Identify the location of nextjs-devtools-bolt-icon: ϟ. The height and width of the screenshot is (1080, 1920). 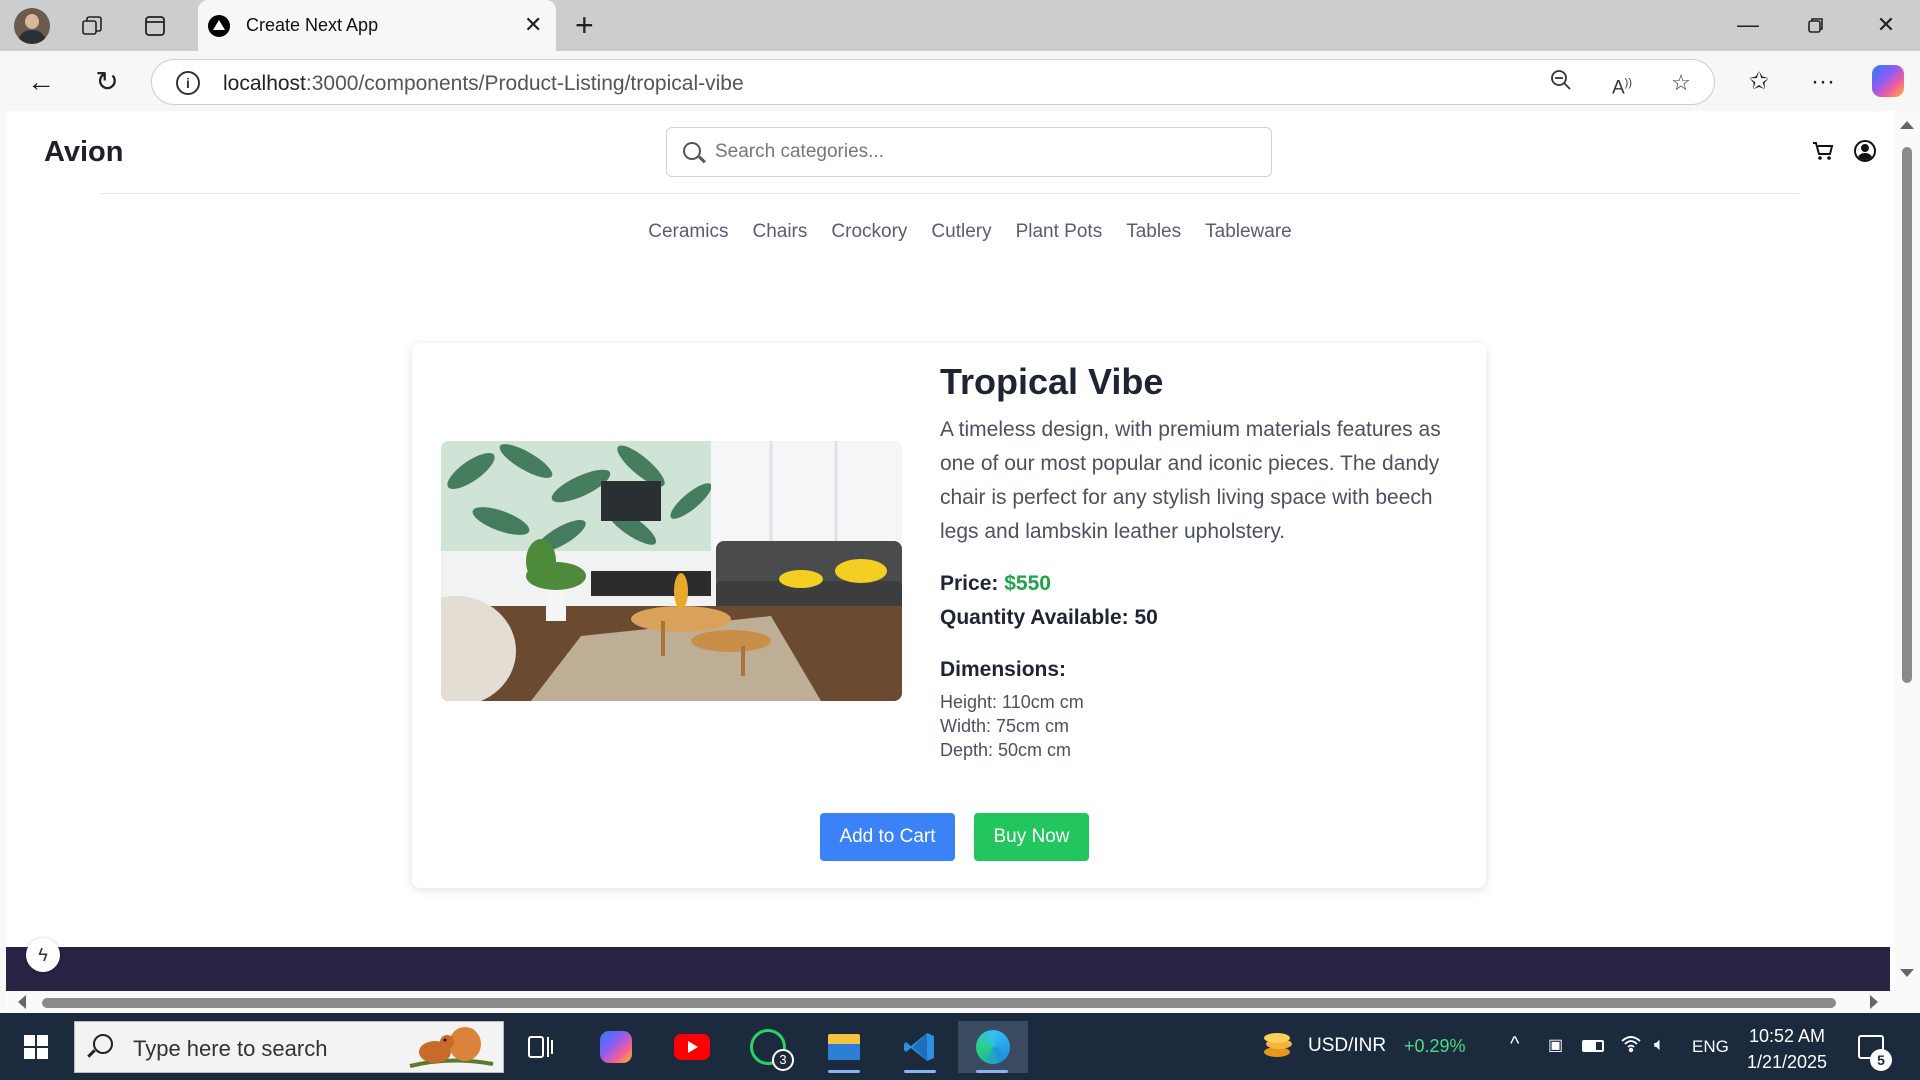
(43, 955).